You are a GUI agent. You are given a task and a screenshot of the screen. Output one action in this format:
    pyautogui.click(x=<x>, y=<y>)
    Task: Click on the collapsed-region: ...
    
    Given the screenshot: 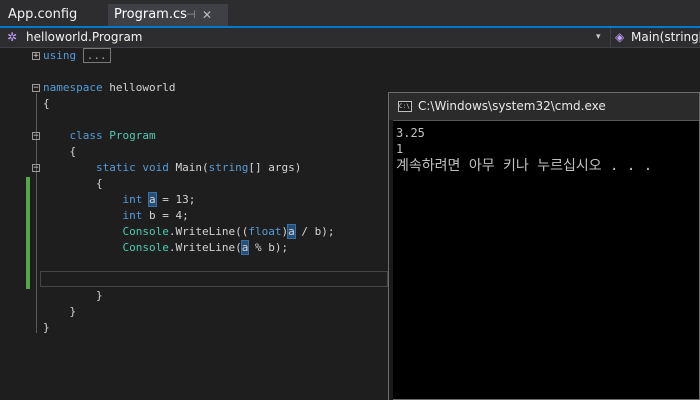 What is the action you would take?
    pyautogui.click(x=96, y=55)
    